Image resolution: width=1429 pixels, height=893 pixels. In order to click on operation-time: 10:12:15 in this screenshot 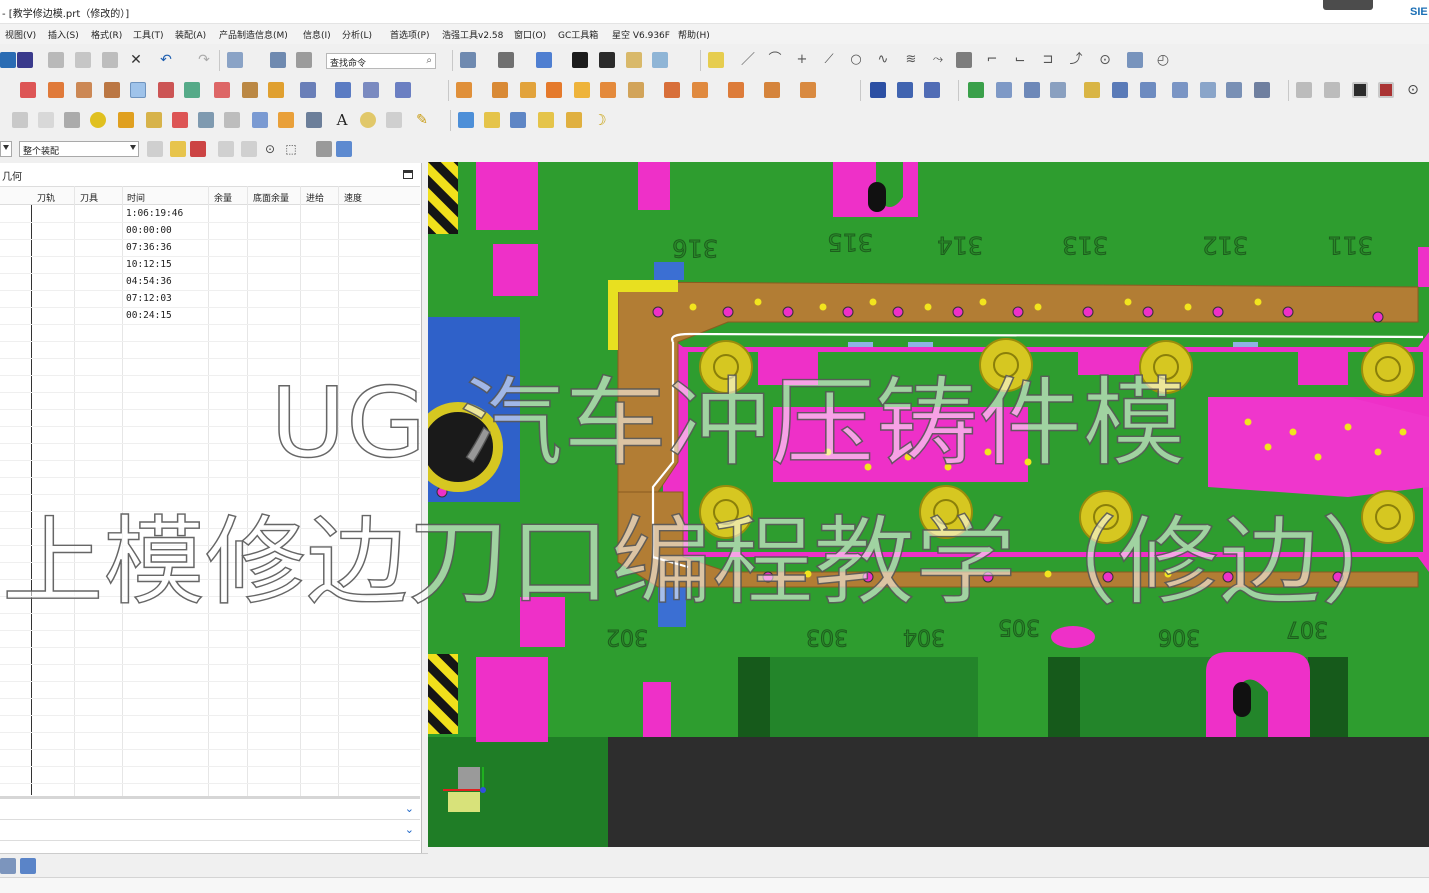, I will do `click(149, 264)`.